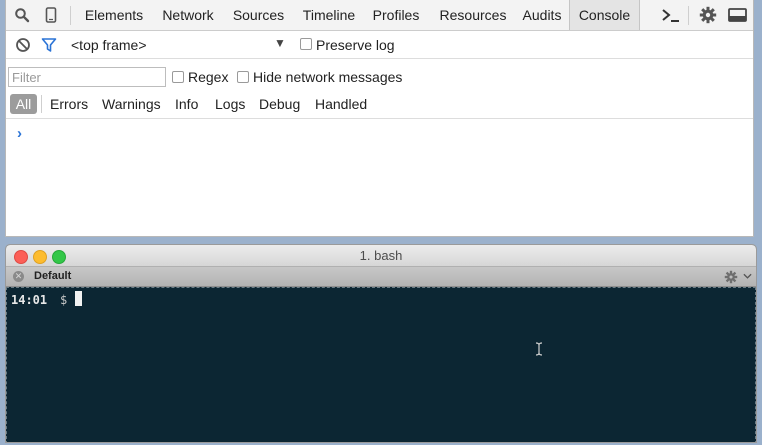 The image size is (762, 445). I want to click on filter-icon, so click(49, 45).